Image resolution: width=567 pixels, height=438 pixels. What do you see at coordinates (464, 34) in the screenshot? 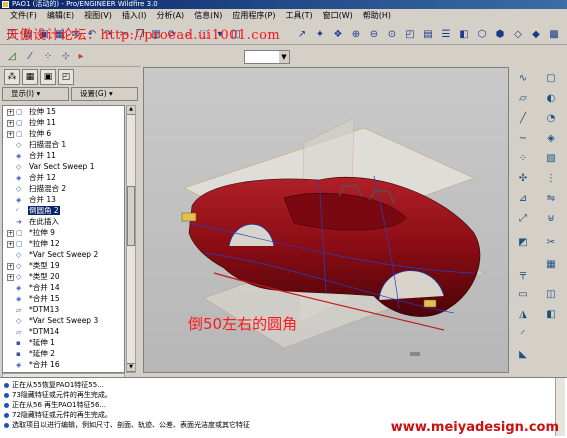
I see `view-manager-icon: ◧` at bounding box center [464, 34].